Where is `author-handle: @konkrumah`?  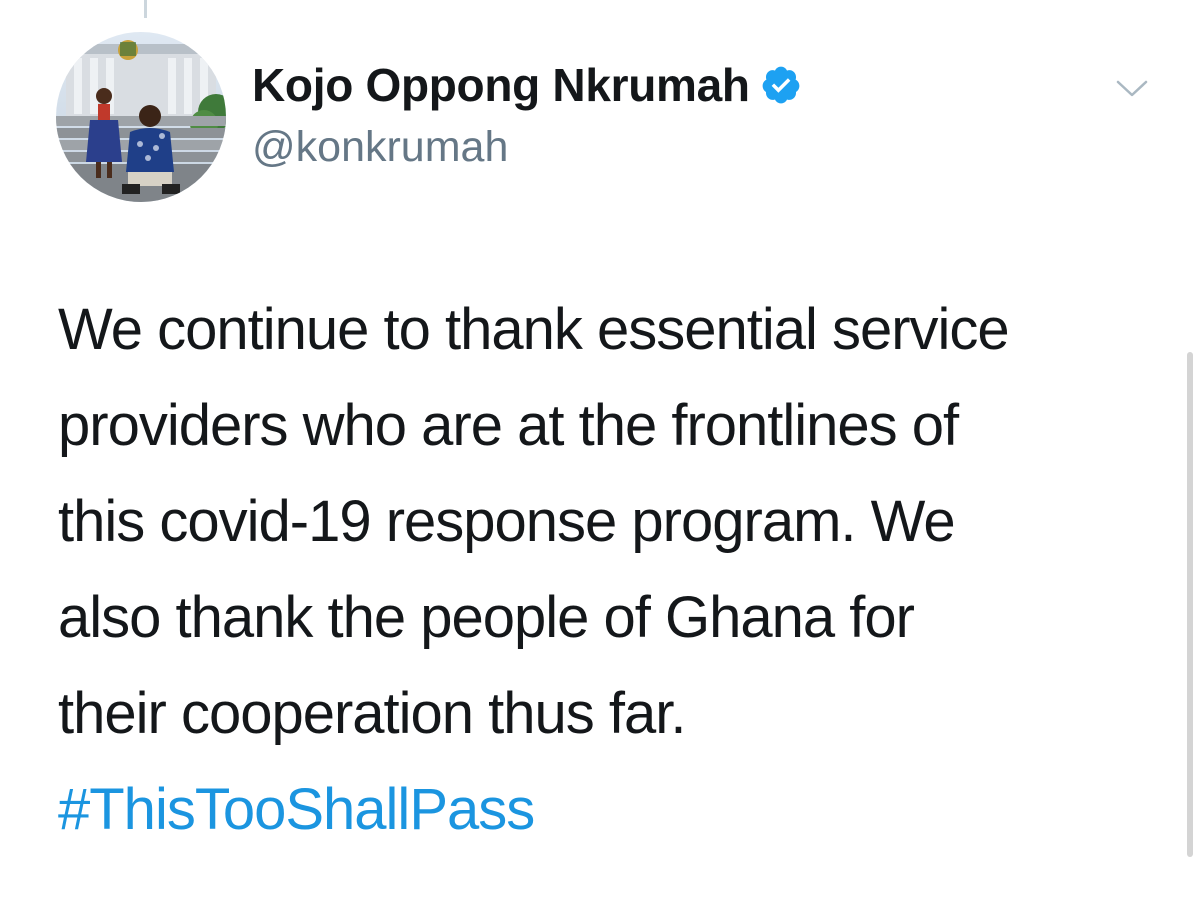 author-handle: @konkrumah is located at coordinates (380, 147).